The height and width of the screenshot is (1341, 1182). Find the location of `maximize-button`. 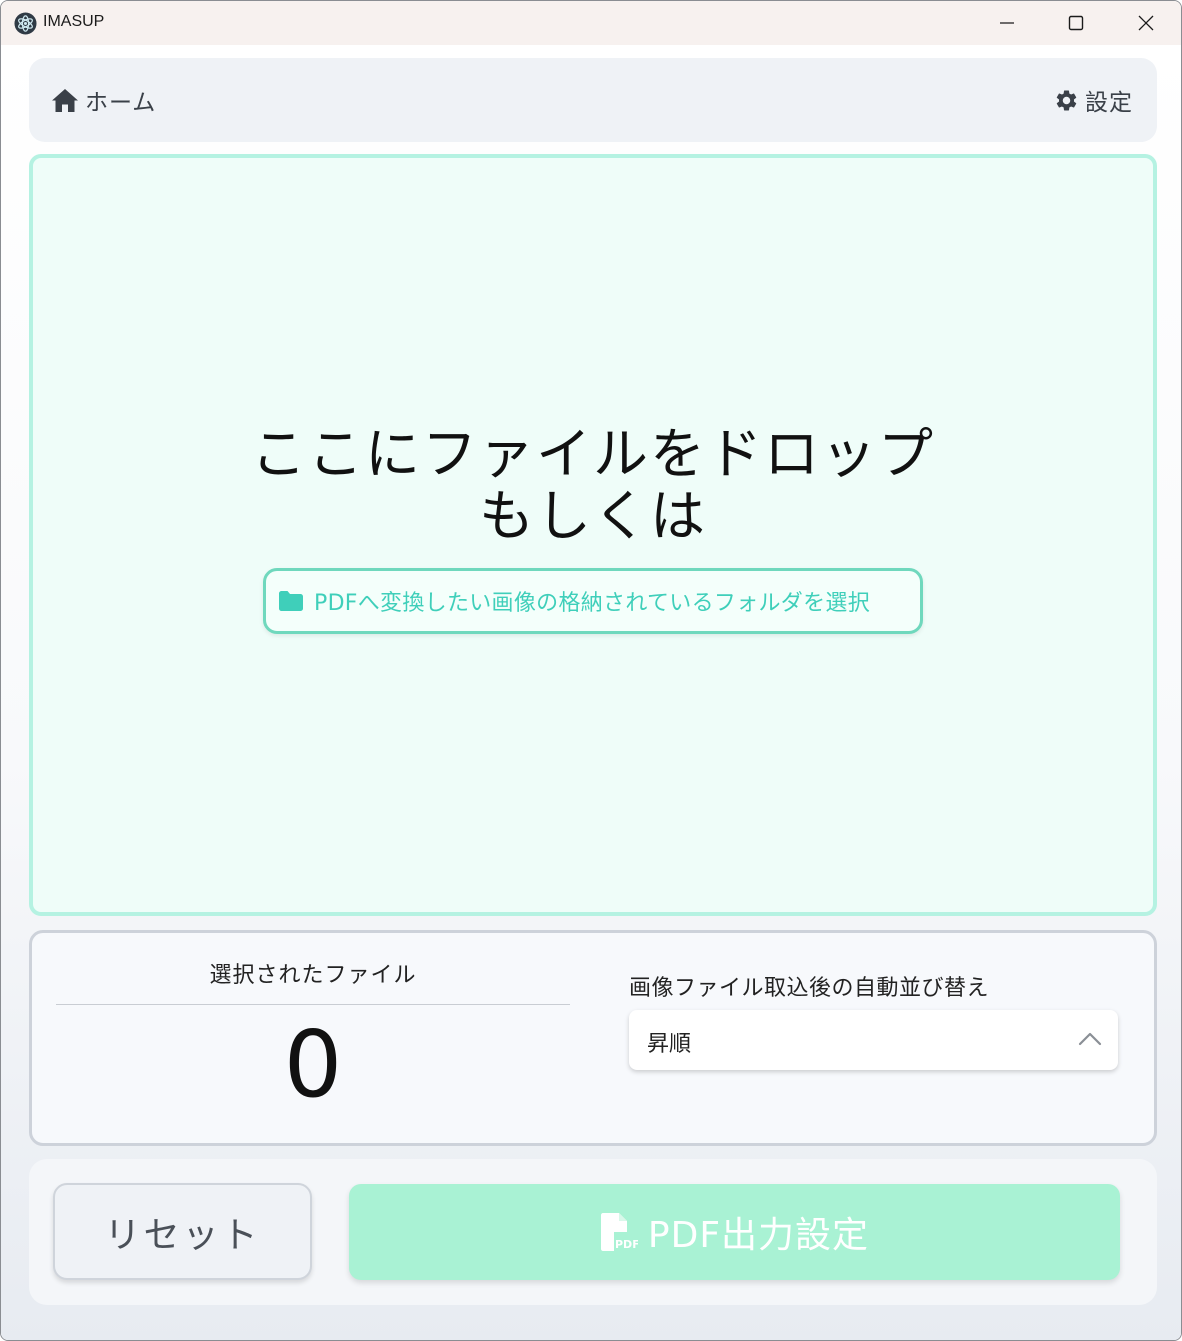

maximize-button is located at coordinates (1076, 23).